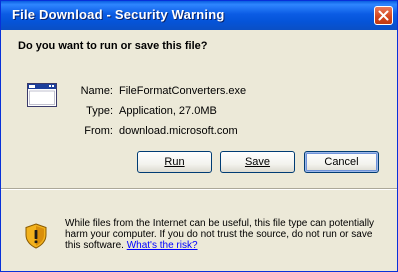 The height and width of the screenshot is (272, 398). Describe the element at coordinates (257, 162) in the screenshot. I see `save-button: Save` at that location.